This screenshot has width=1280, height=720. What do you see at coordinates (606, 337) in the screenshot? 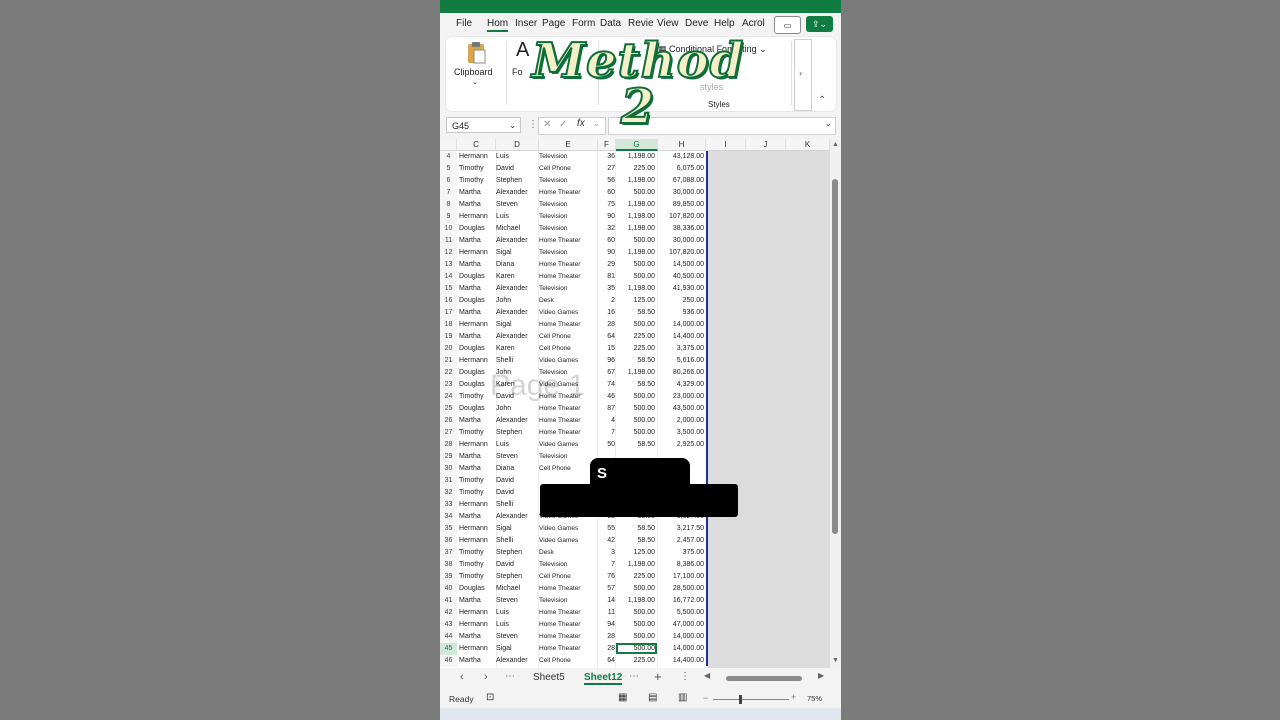
I see `table-cell: 64` at bounding box center [606, 337].